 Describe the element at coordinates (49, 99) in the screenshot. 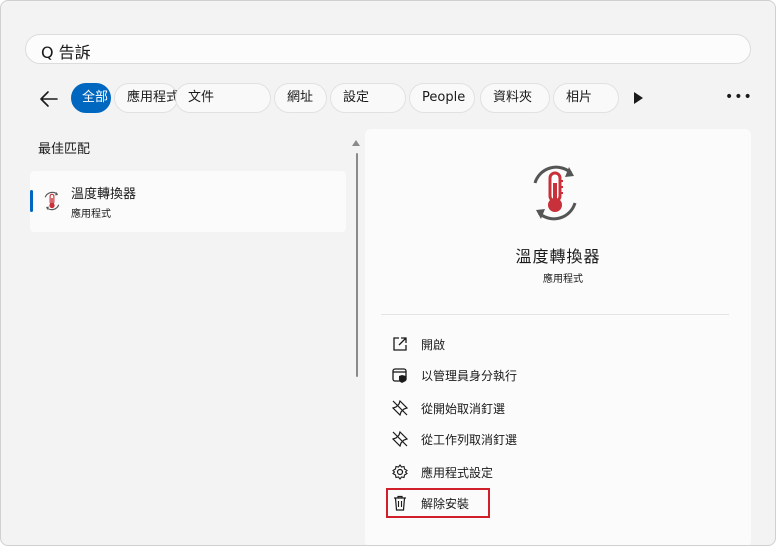

I see `back-arrow-icon` at that location.